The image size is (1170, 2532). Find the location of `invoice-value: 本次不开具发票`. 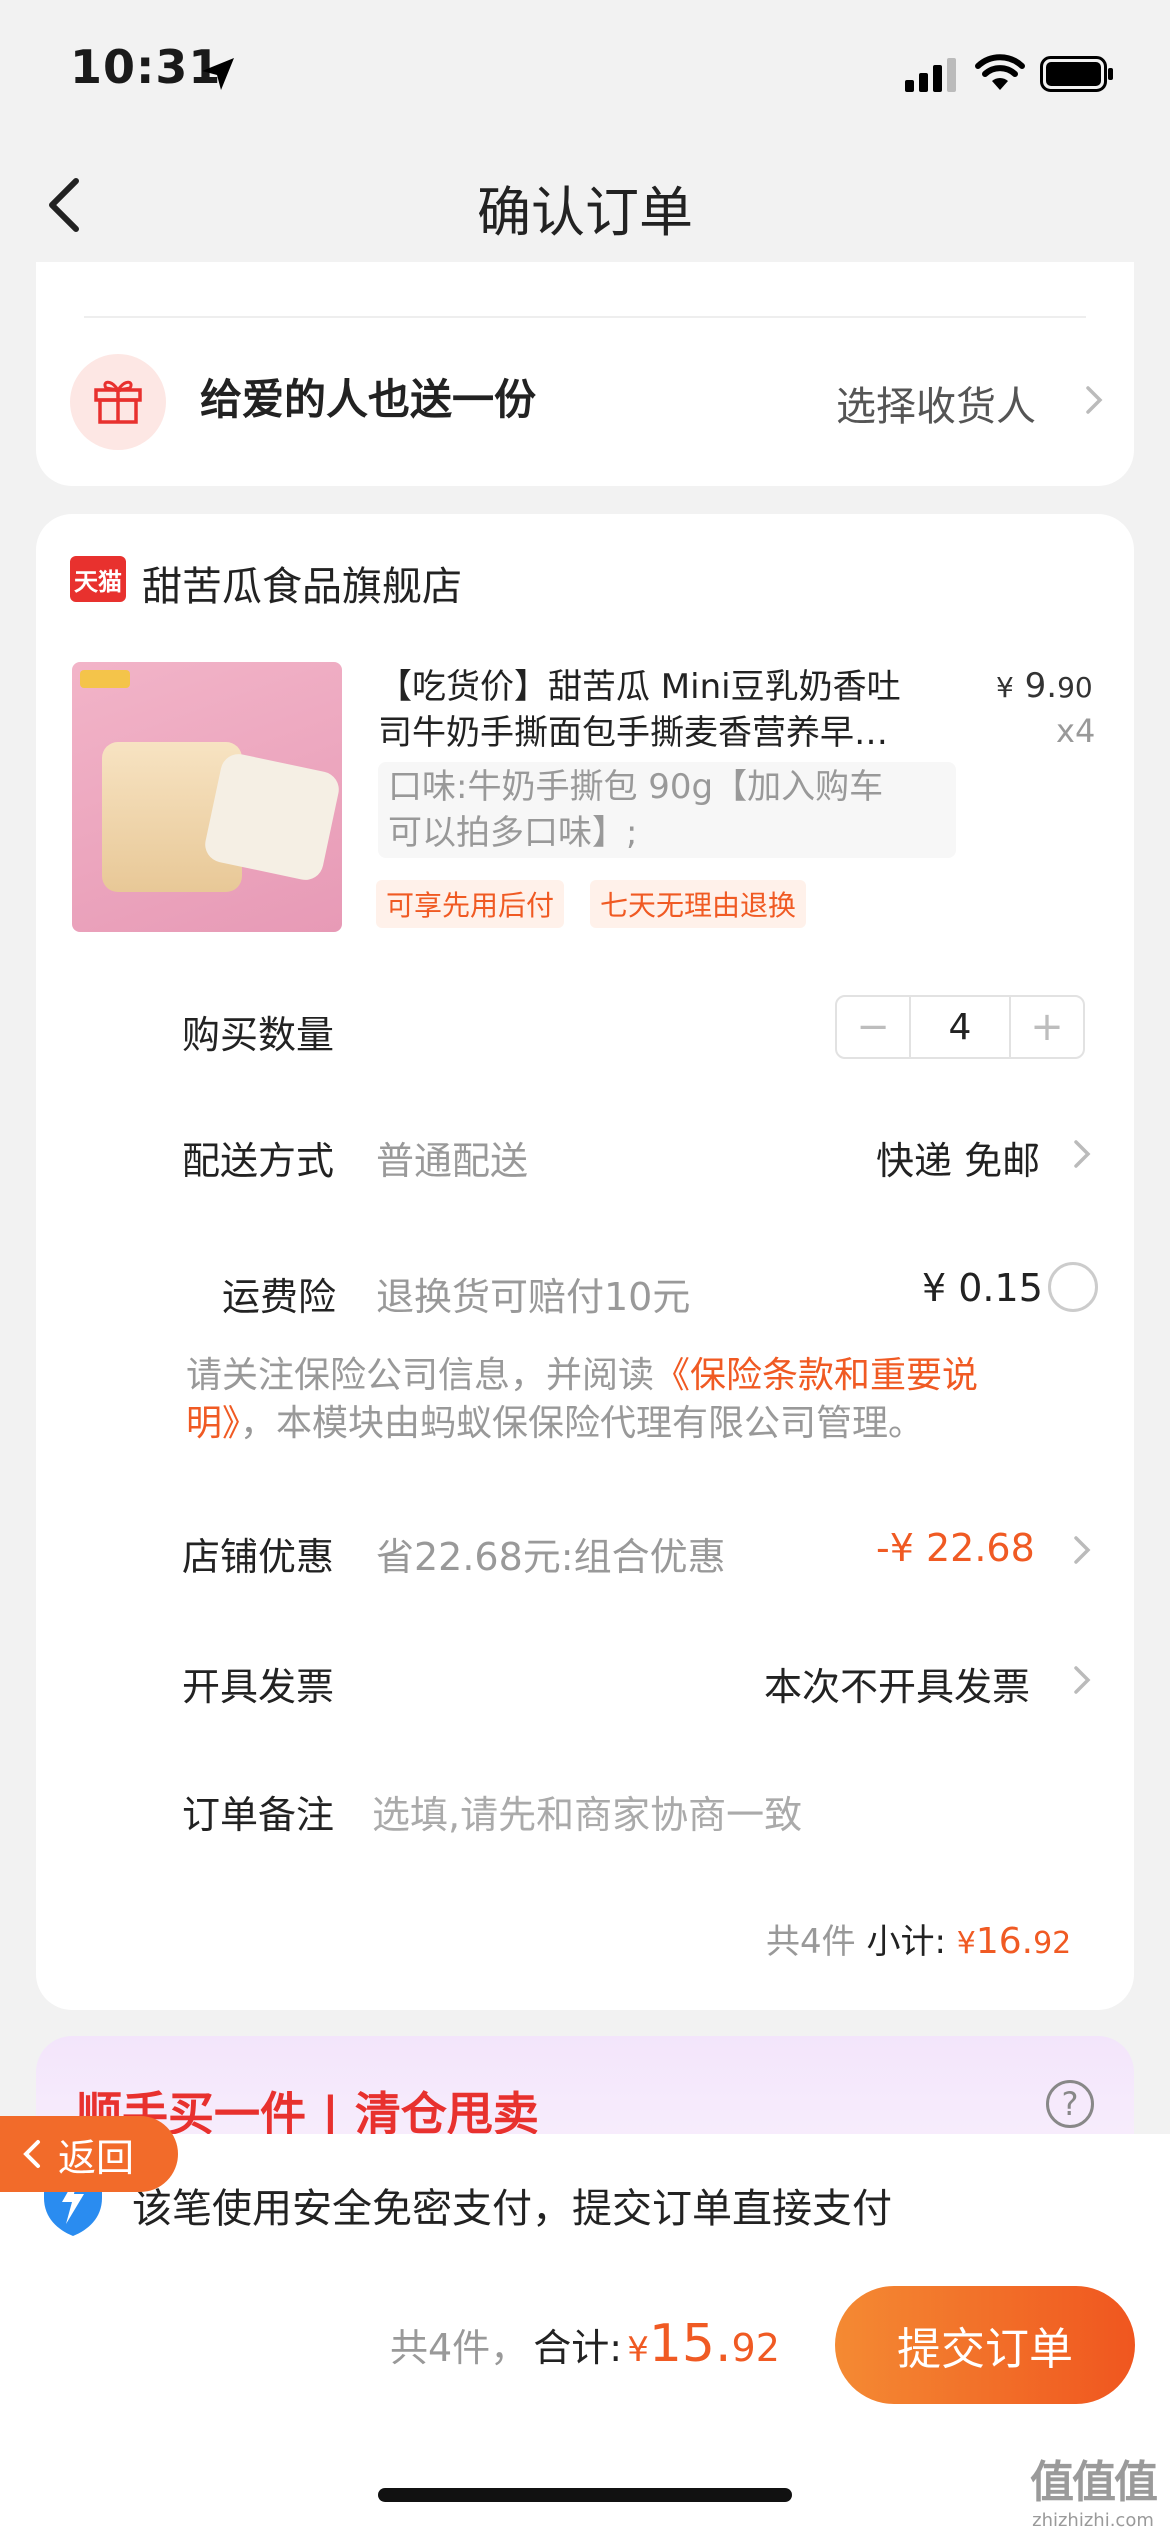

invoice-value: 本次不开具发票 is located at coordinates (897, 1683).